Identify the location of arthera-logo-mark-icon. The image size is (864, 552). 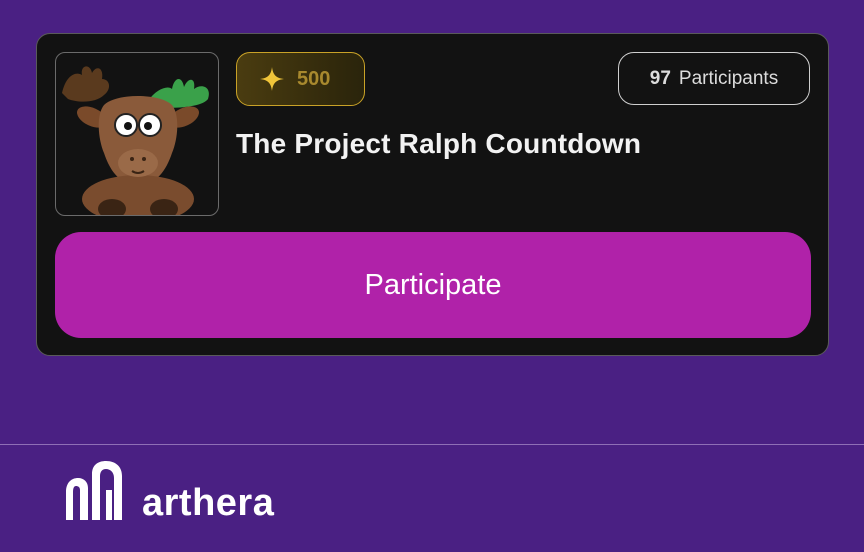
(94, 490).